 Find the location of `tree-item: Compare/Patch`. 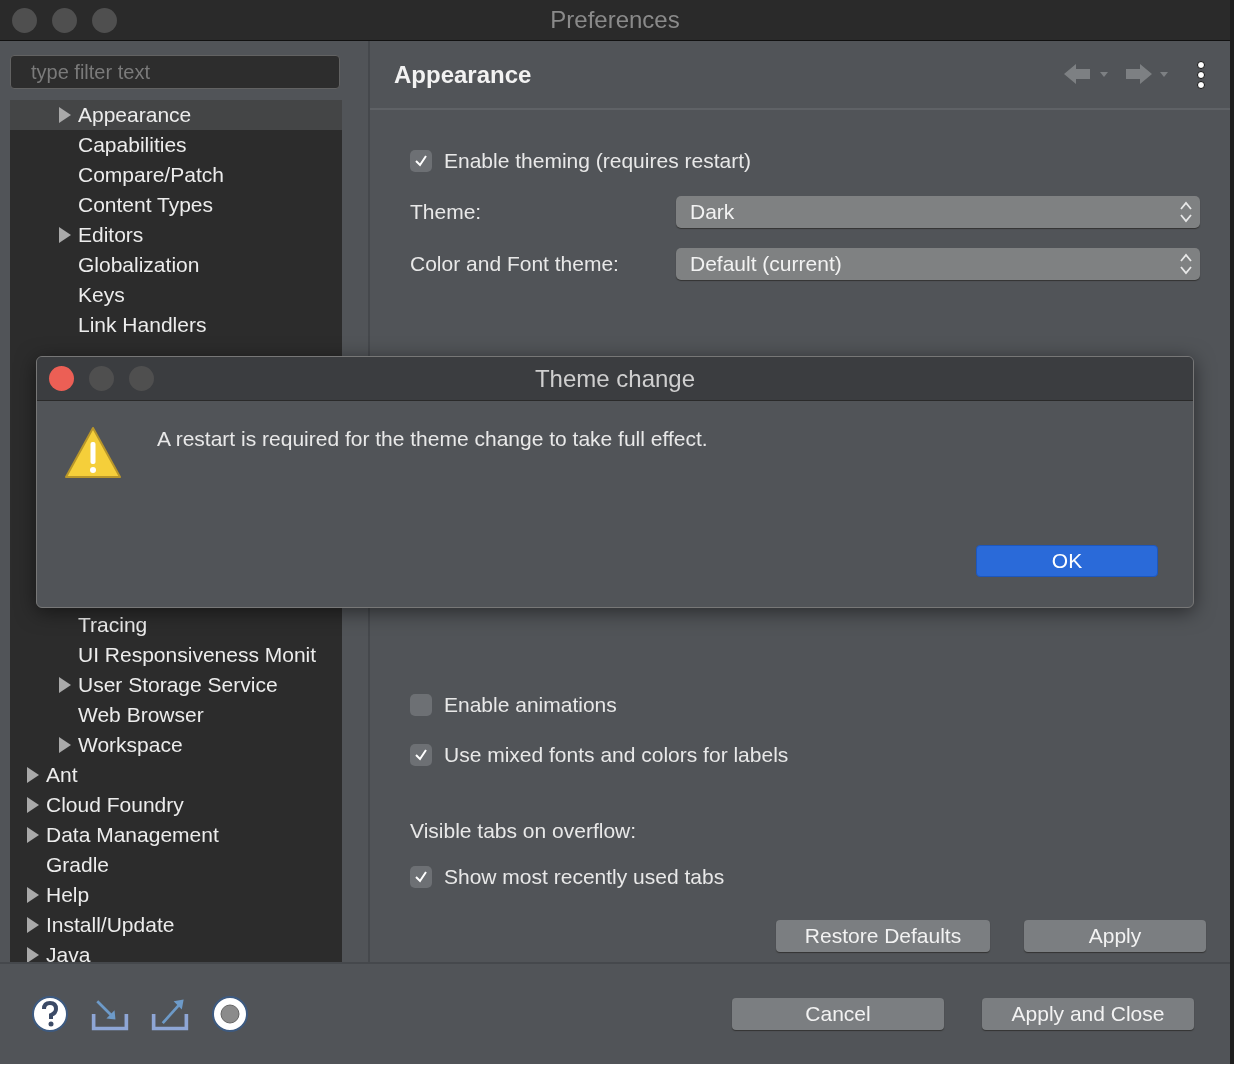

tree-item: Compare/Patch is located at coordinates (176, 175).